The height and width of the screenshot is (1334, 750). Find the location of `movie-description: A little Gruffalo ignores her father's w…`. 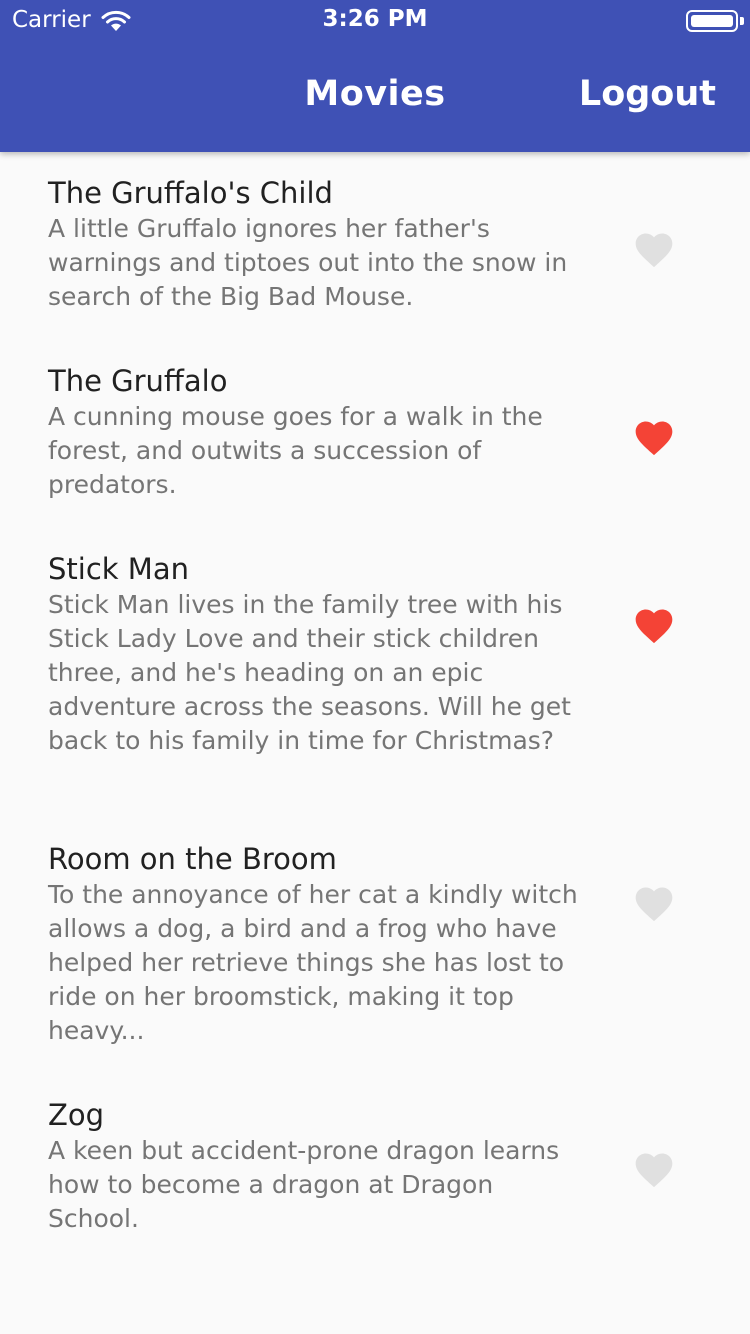

movie-description: A little Gruffalo ignores her father's w… is located at coordinates (308, 262).